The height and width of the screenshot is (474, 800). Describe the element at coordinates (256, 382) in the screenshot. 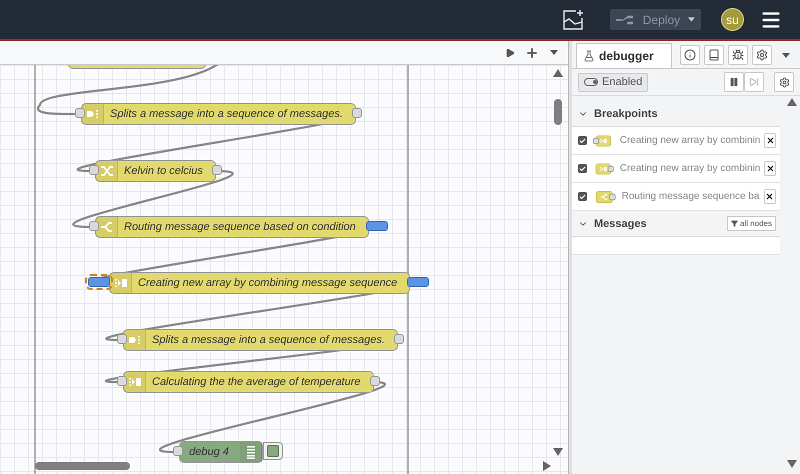

I see `node-label: Calculating the the average of temperature` at that location.